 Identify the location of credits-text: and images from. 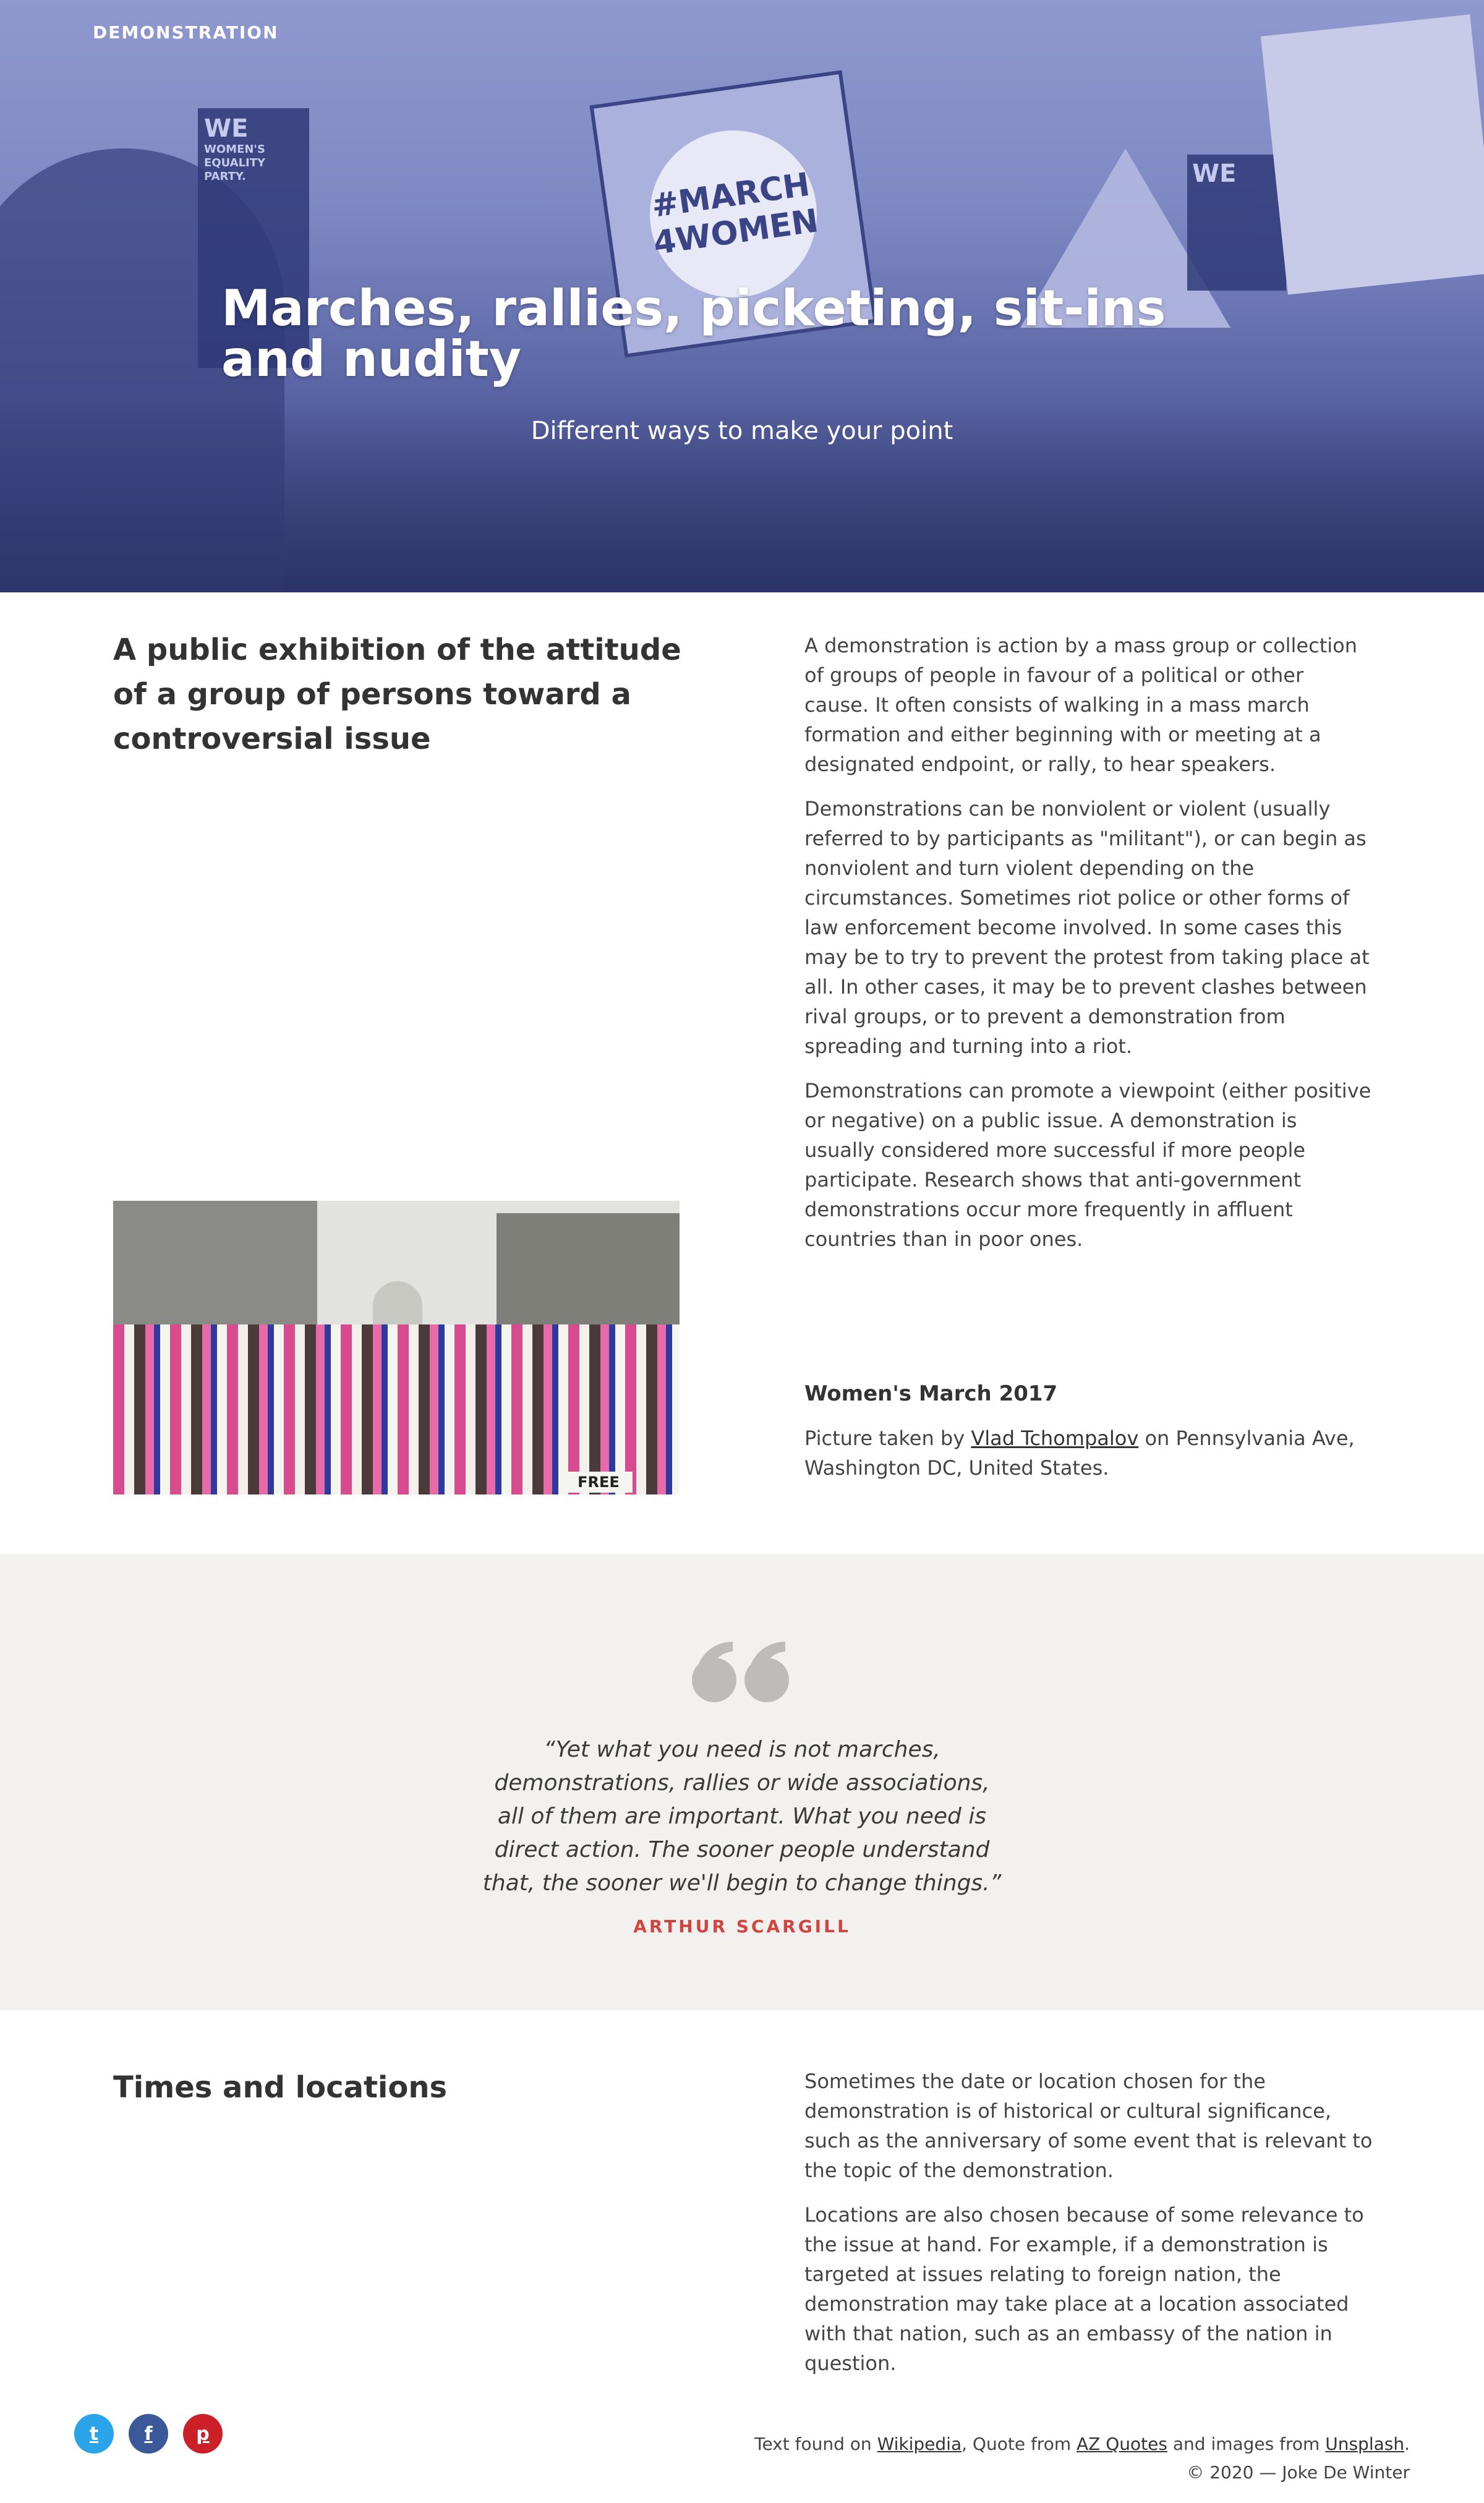
(1246, 2444).